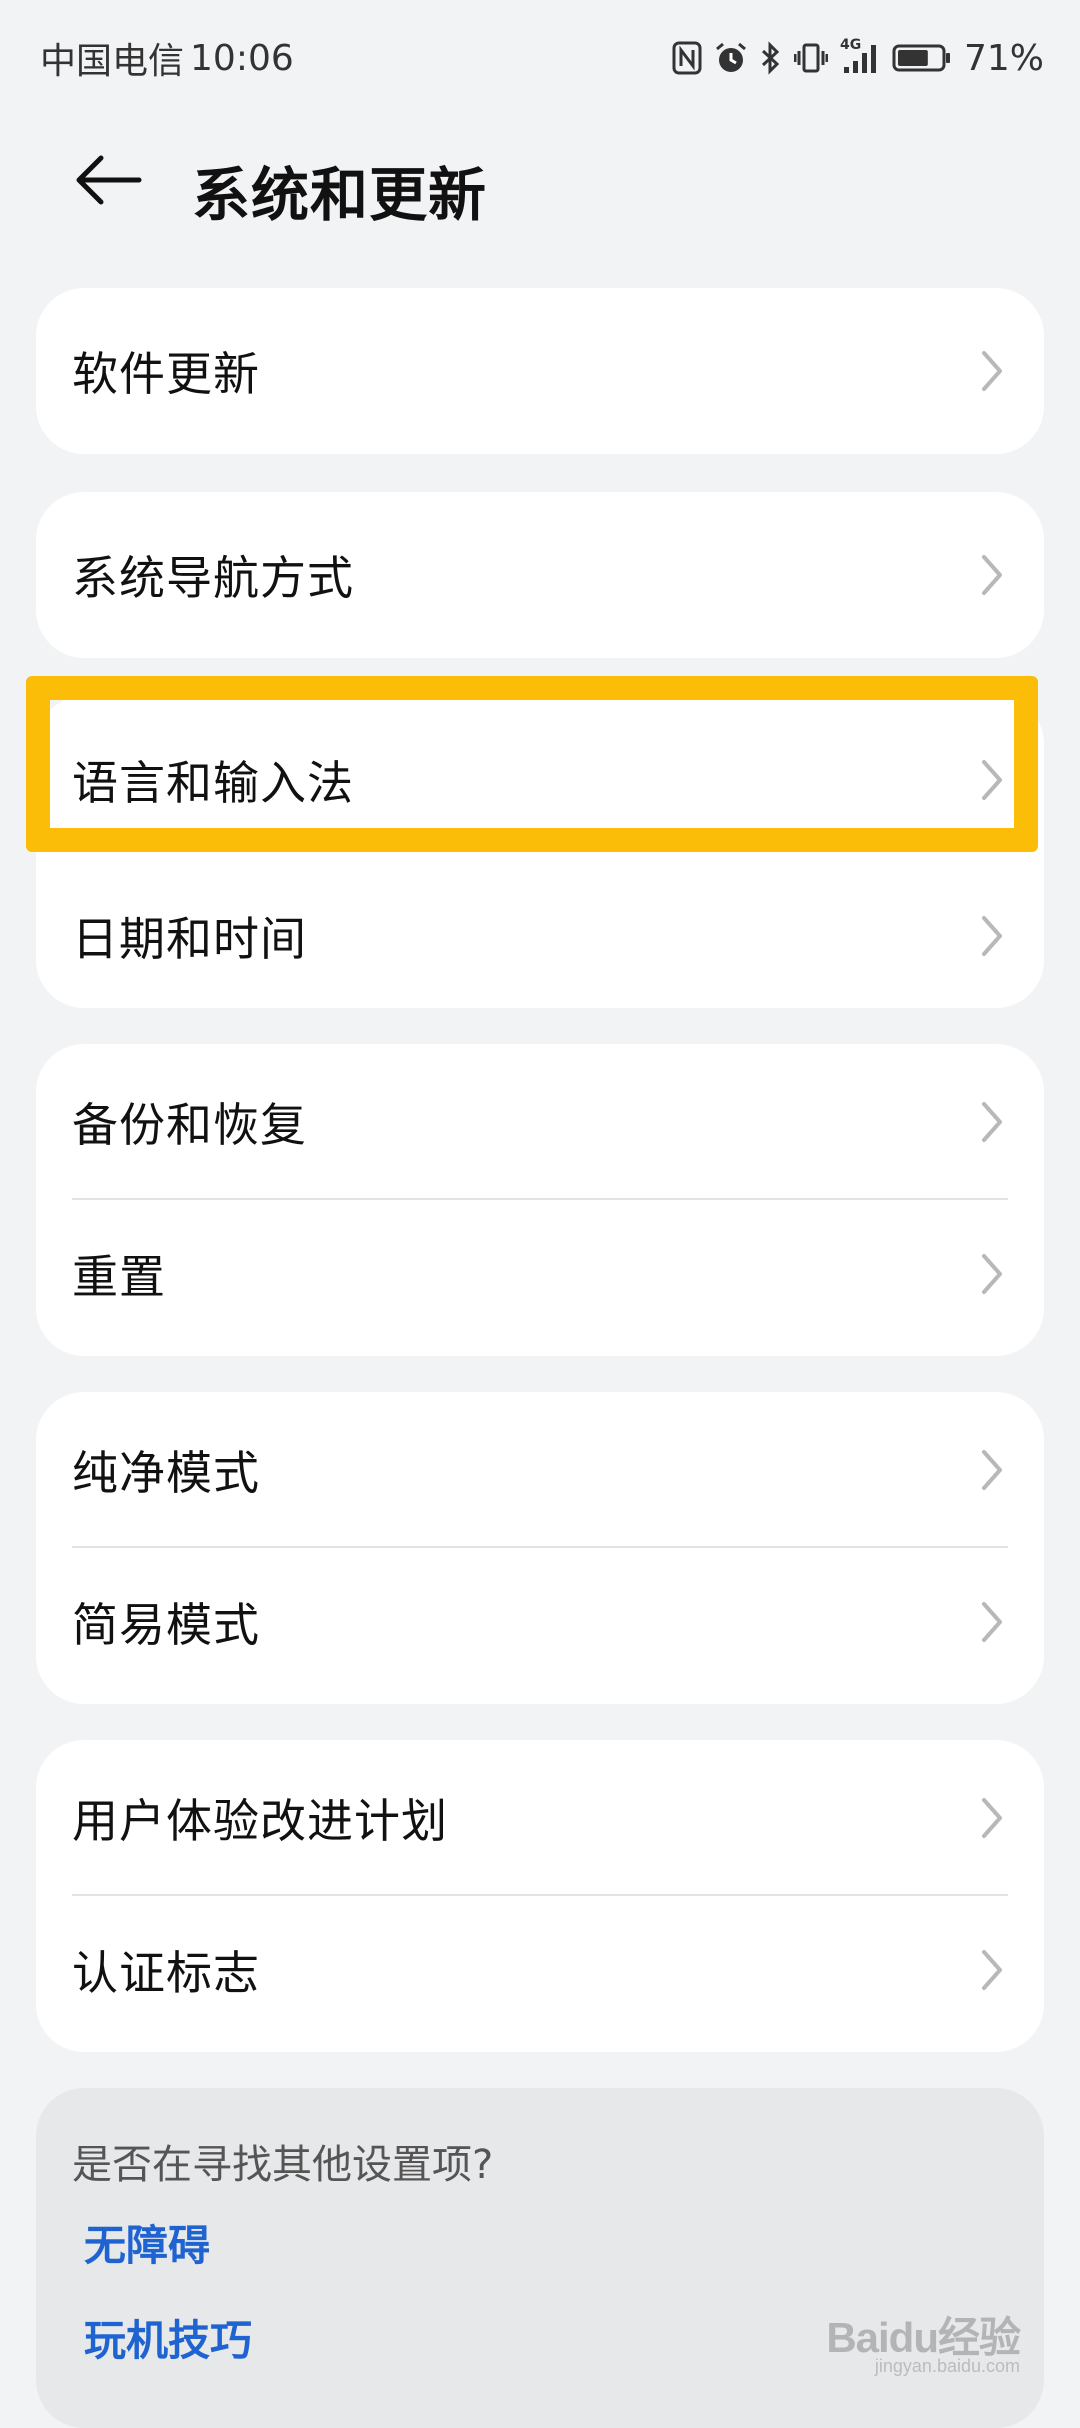 The height and width of the screenshot is (2428, 1080). Describe the element at coordinates (540, 1622) in the screenshot. I see `settings-item-simple-mode: 简易模式` at that location.